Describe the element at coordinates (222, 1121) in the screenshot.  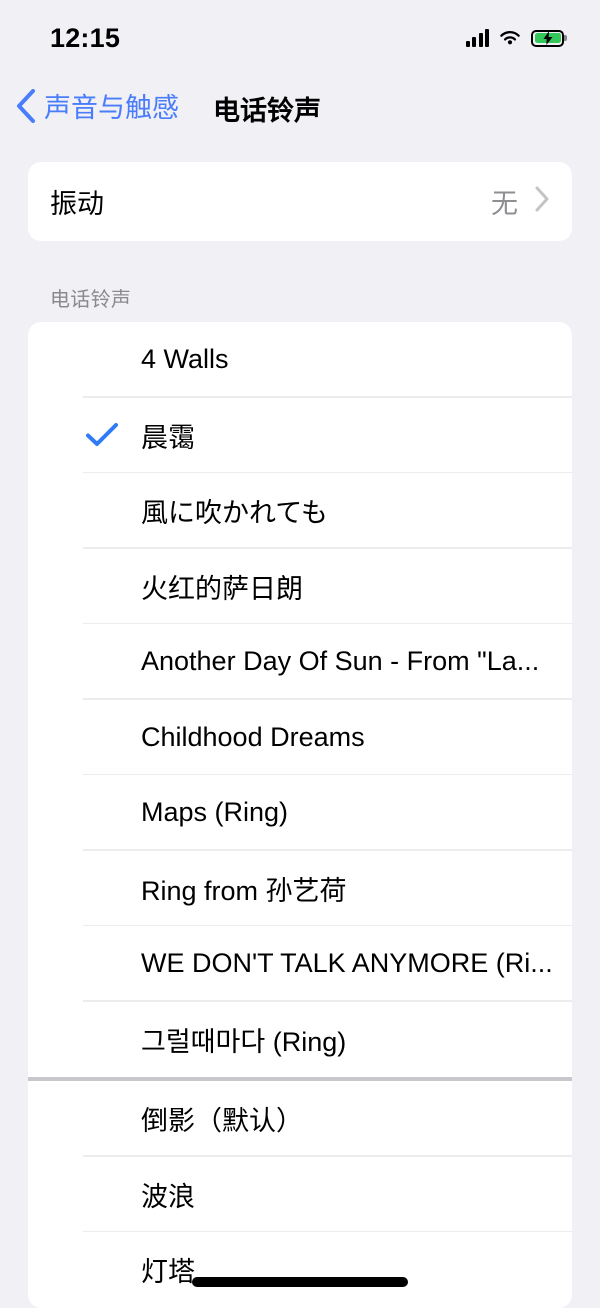
I see `ringtone-label: 倒影（默认）` at that location.